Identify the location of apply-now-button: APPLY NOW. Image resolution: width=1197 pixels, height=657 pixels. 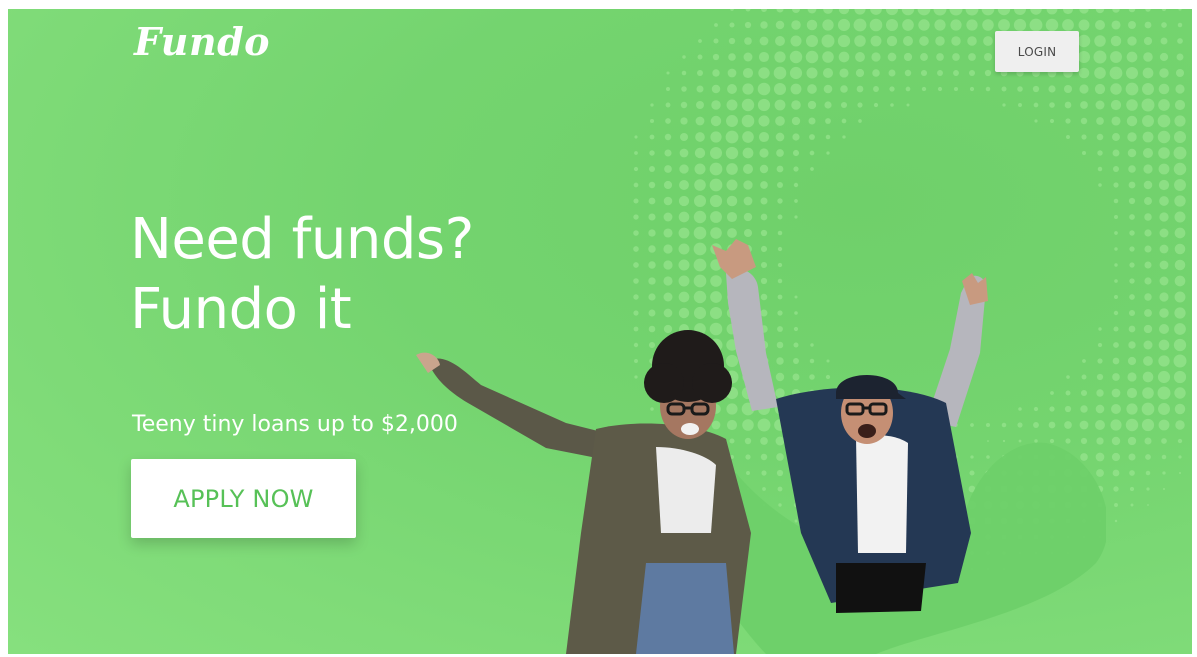
(243, 498).